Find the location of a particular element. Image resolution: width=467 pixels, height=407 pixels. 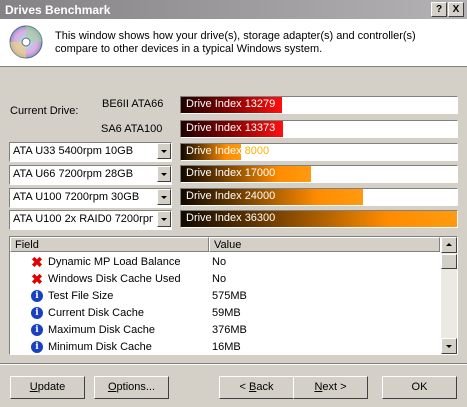

list-item: i Current Disk Cache 59MB is located at coordinates (225, 313).